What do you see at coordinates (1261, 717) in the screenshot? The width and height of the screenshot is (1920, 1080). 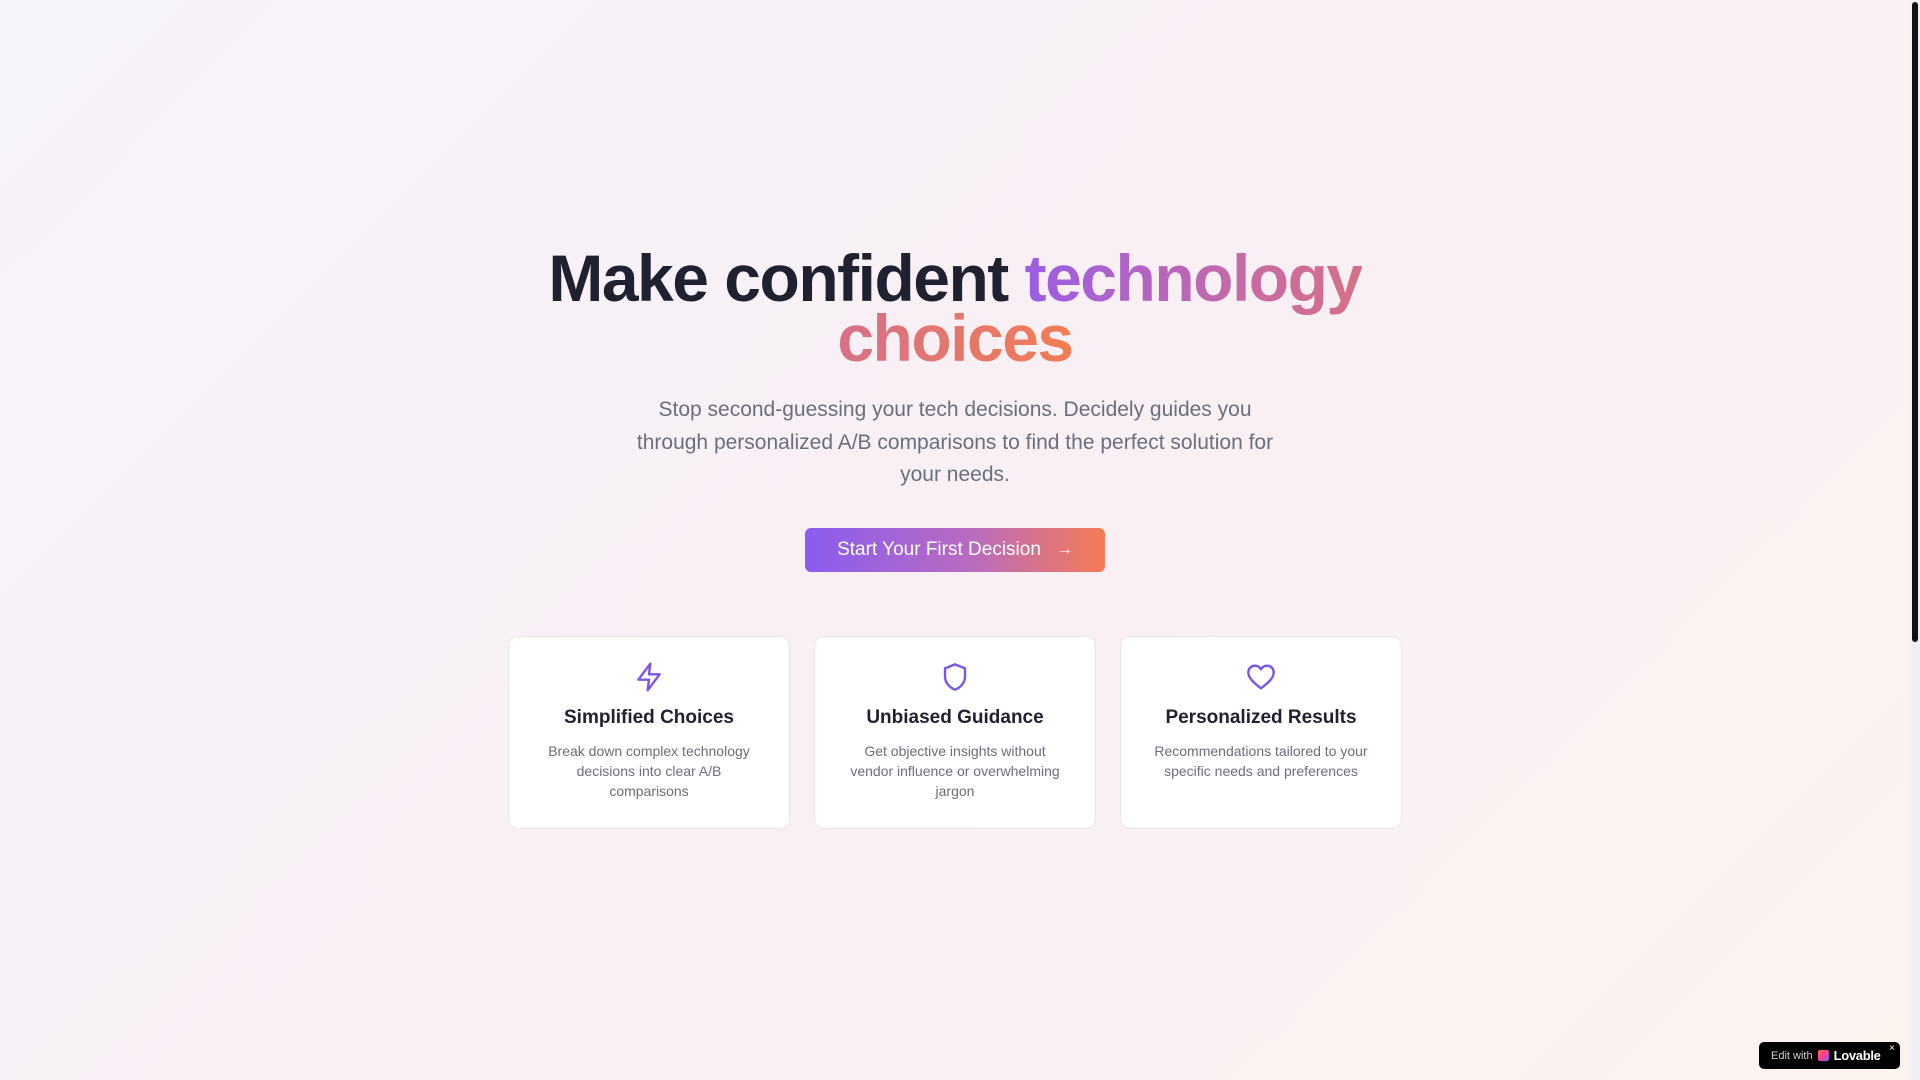 I see `feature-title: Personalized Results` at bounding box center [1261, 717].